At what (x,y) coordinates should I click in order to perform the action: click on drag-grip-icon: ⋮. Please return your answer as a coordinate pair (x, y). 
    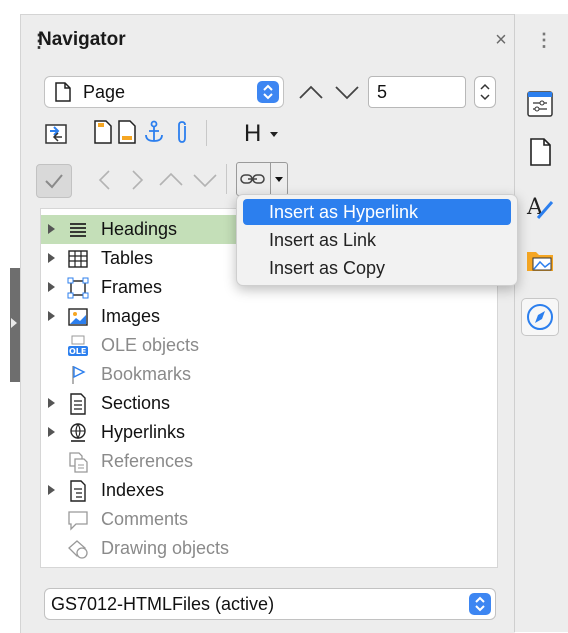
    Looking at the image, I should click on (39, 41).